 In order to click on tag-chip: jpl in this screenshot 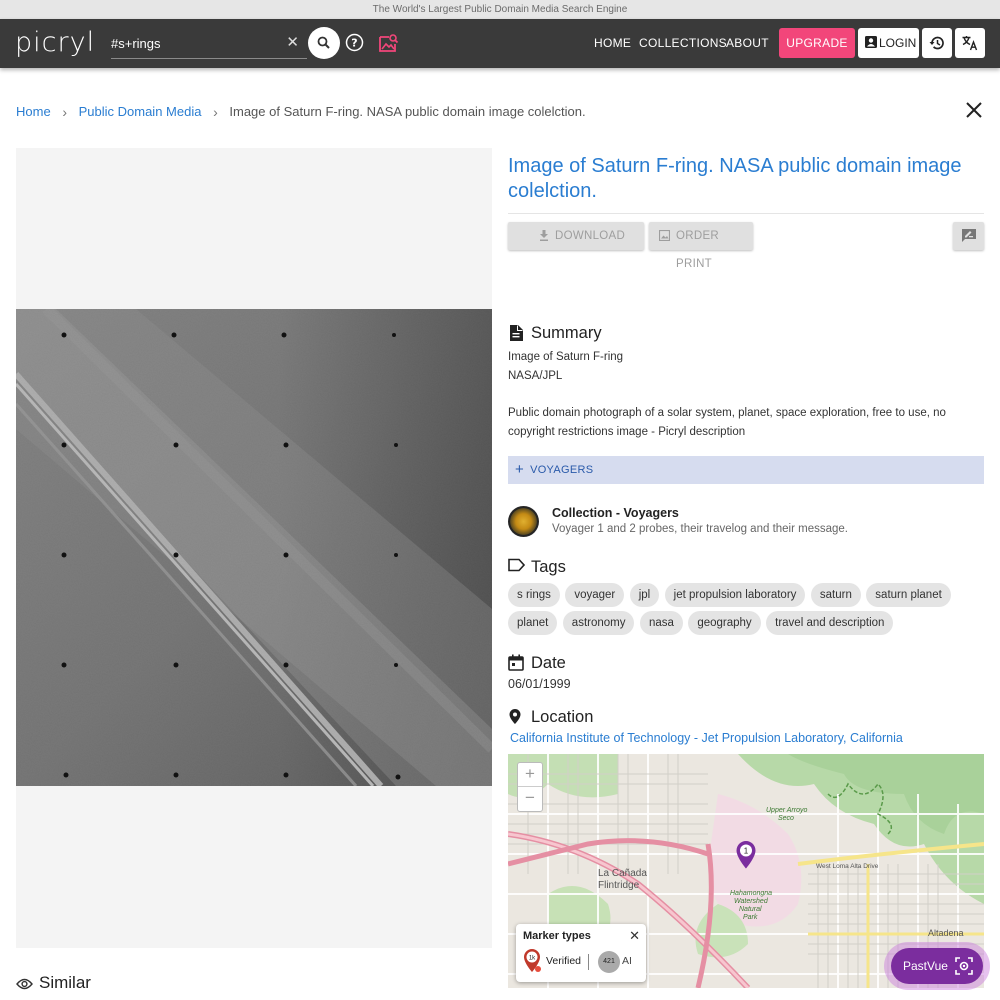, I will do `click(644, 595)`.